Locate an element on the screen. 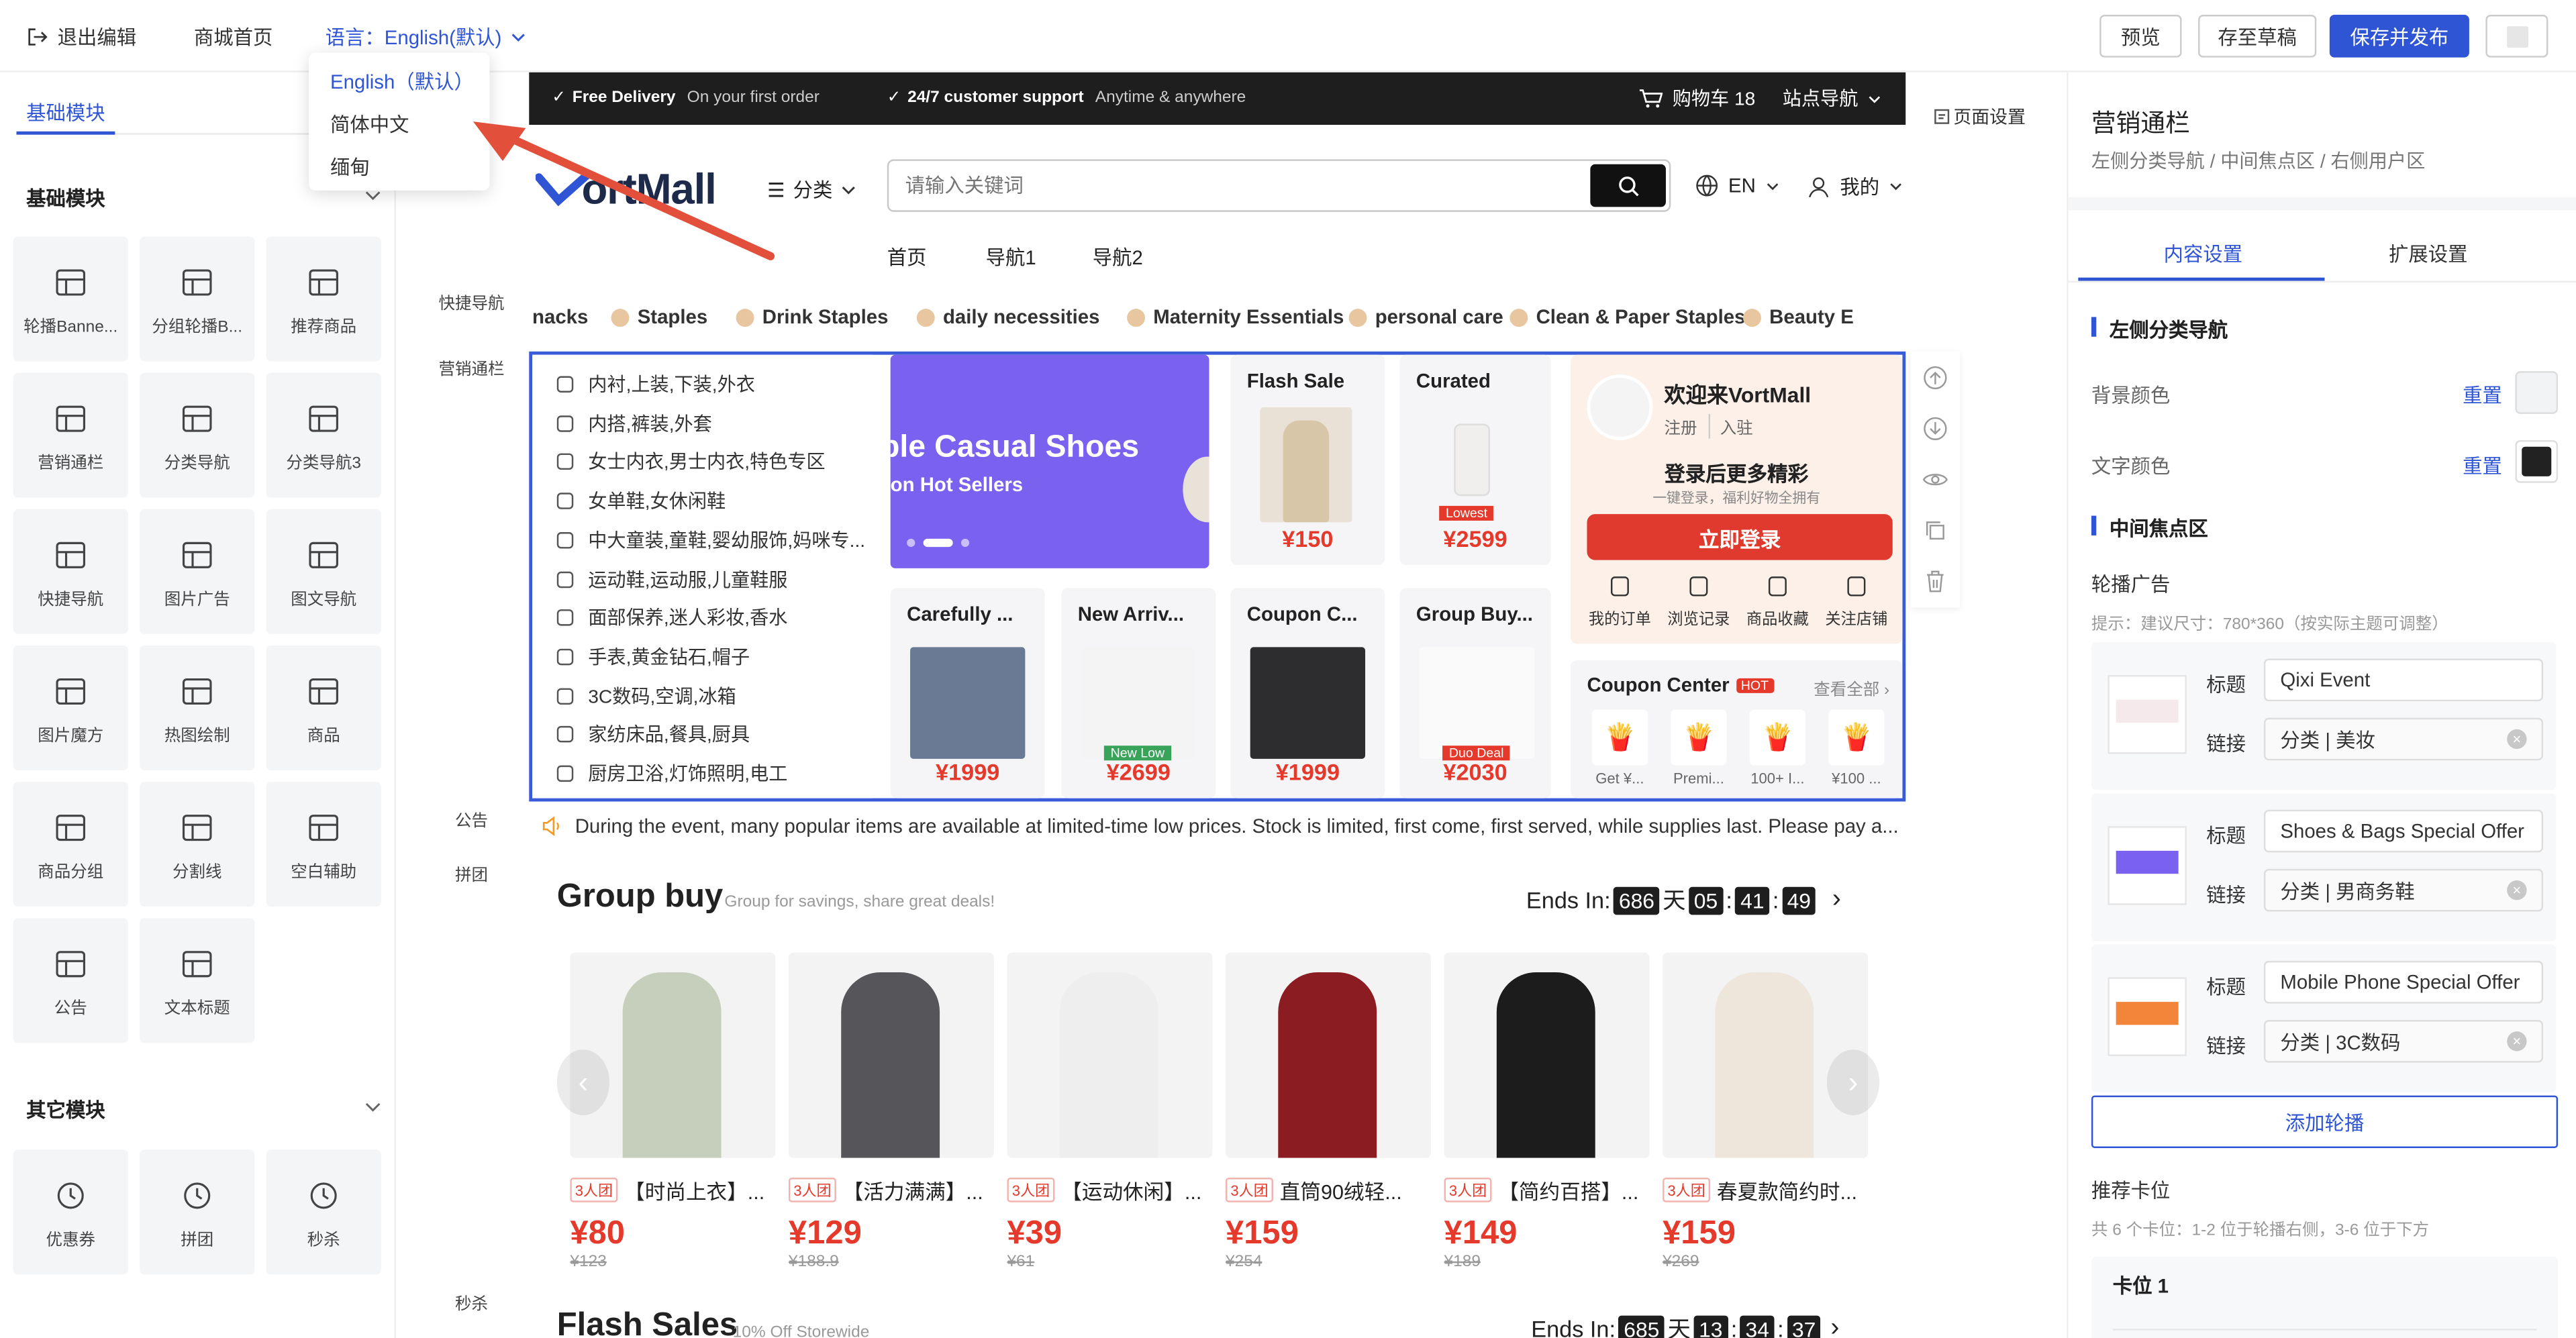 Image resolution: width=2576 pixels, height=1338 pixels. module-tile-coupon: 优惠券 is located at coordinates (70, 1212).